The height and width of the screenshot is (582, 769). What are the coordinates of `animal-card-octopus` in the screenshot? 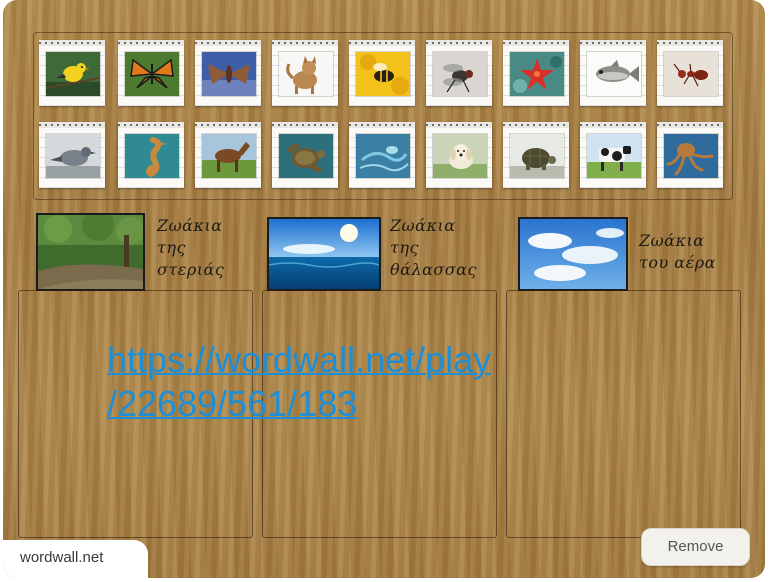 It's located at (690, 155).